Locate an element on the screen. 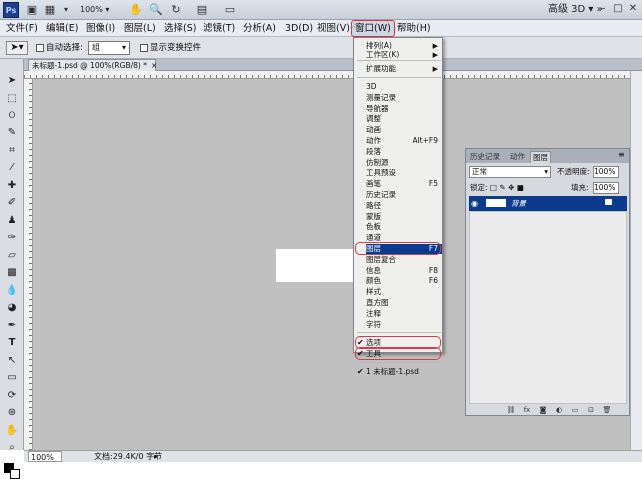  window-menu-panel-item-12: 路径 is located at coordinates (404, 206).